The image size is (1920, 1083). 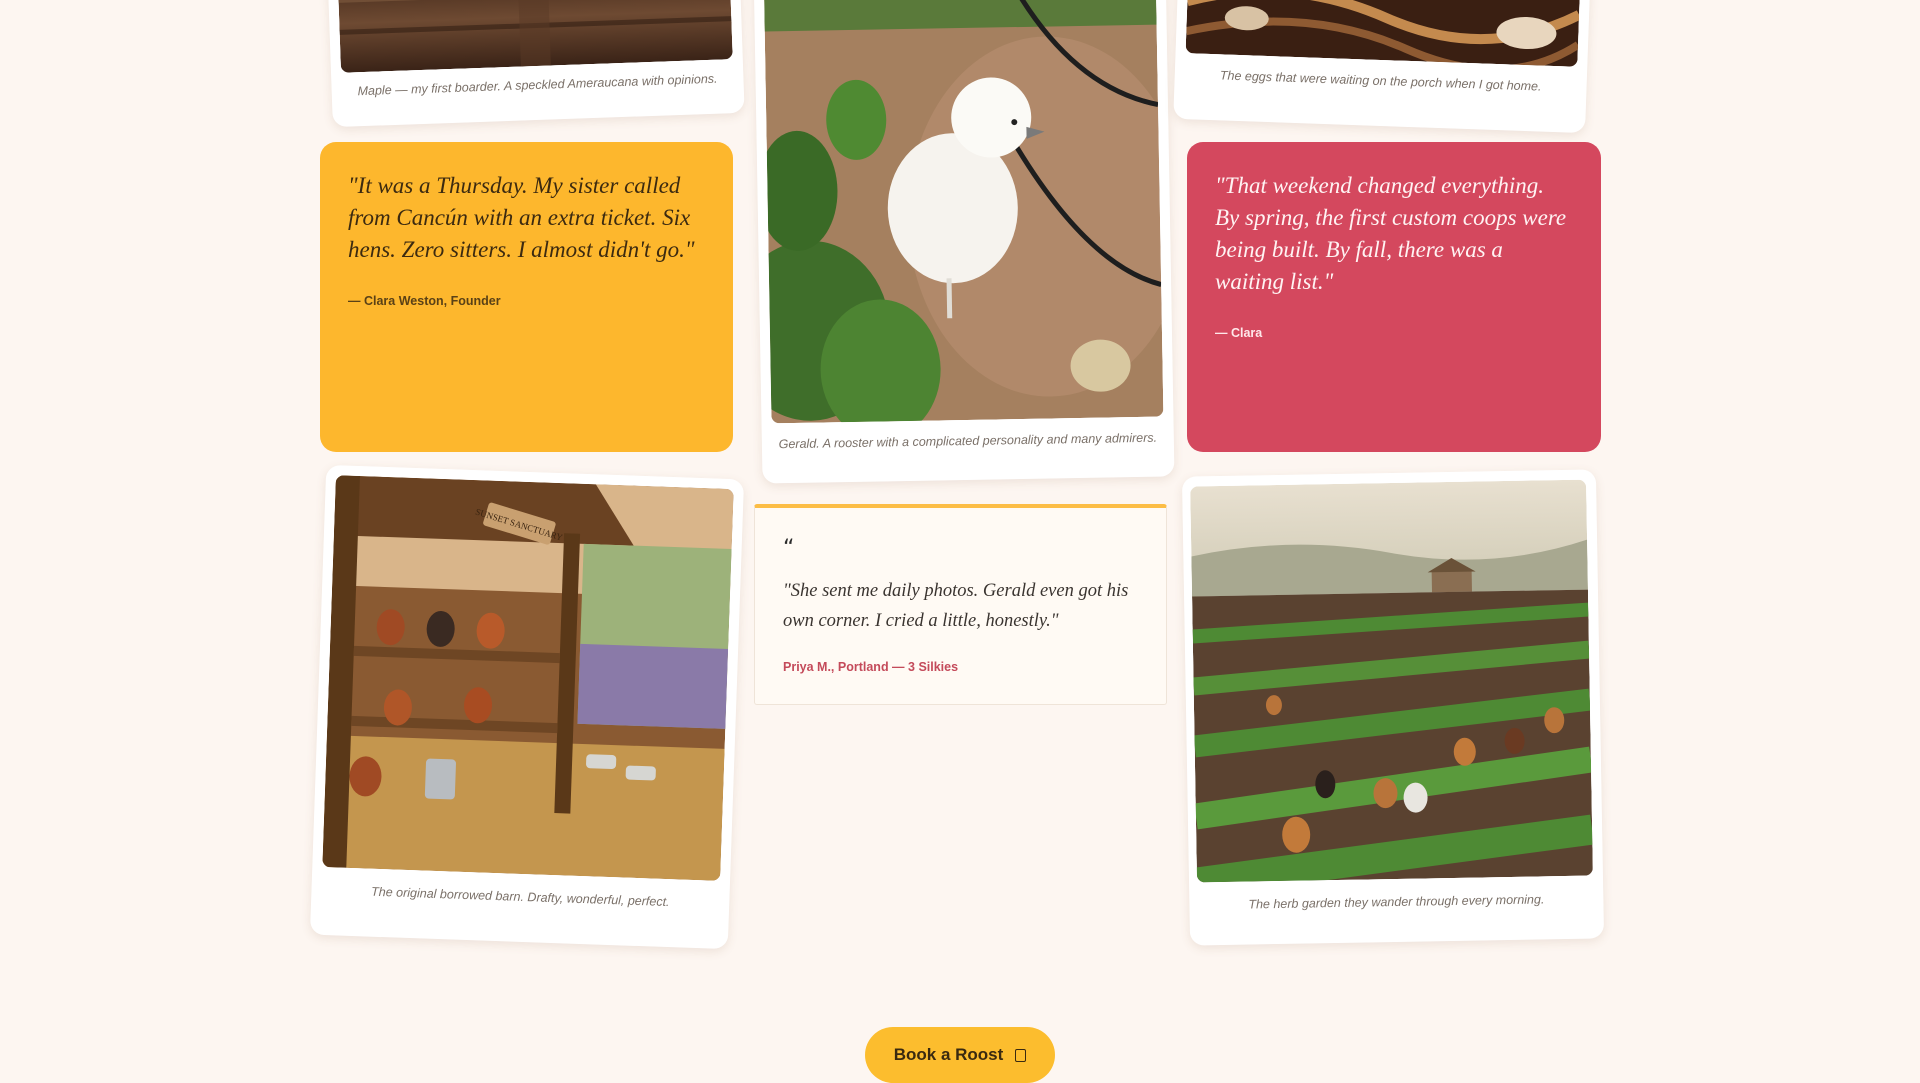 I want to click on garden-photo, so click(x=1391, y=681).